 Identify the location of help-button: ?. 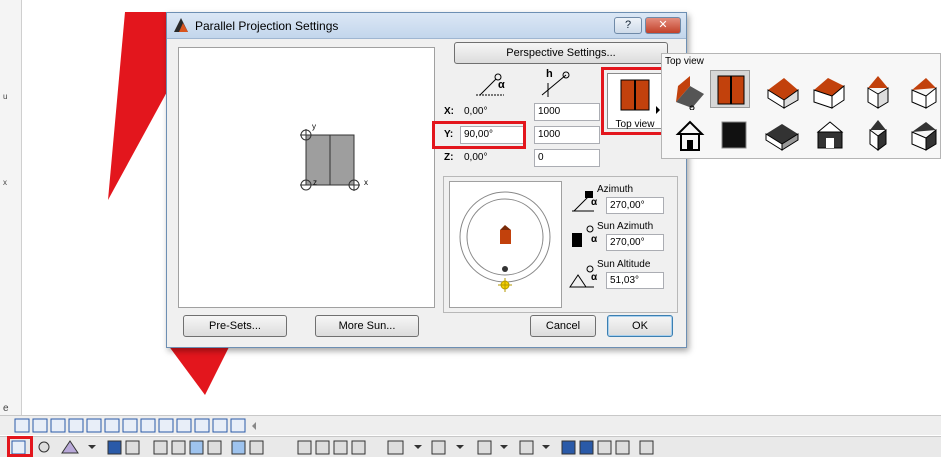
(628, 25).